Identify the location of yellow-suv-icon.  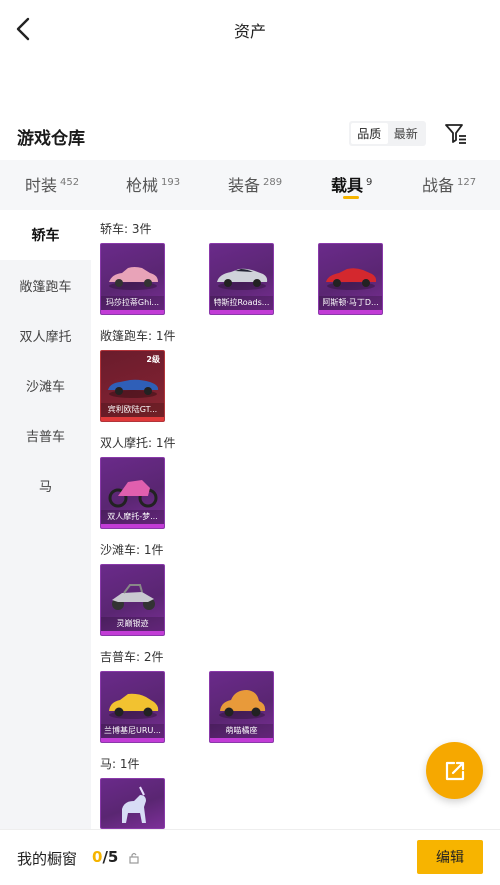
(134, 706).